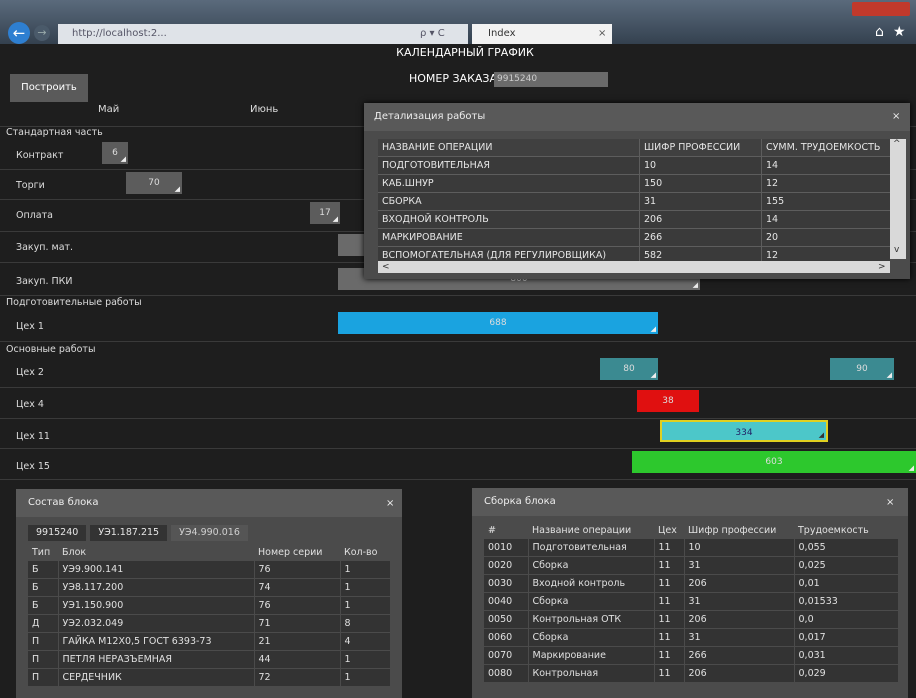 This screenshot has width=916, height=698. I want to click on breadcrumb-item: УЭ1.187.215, so click(129, 533).